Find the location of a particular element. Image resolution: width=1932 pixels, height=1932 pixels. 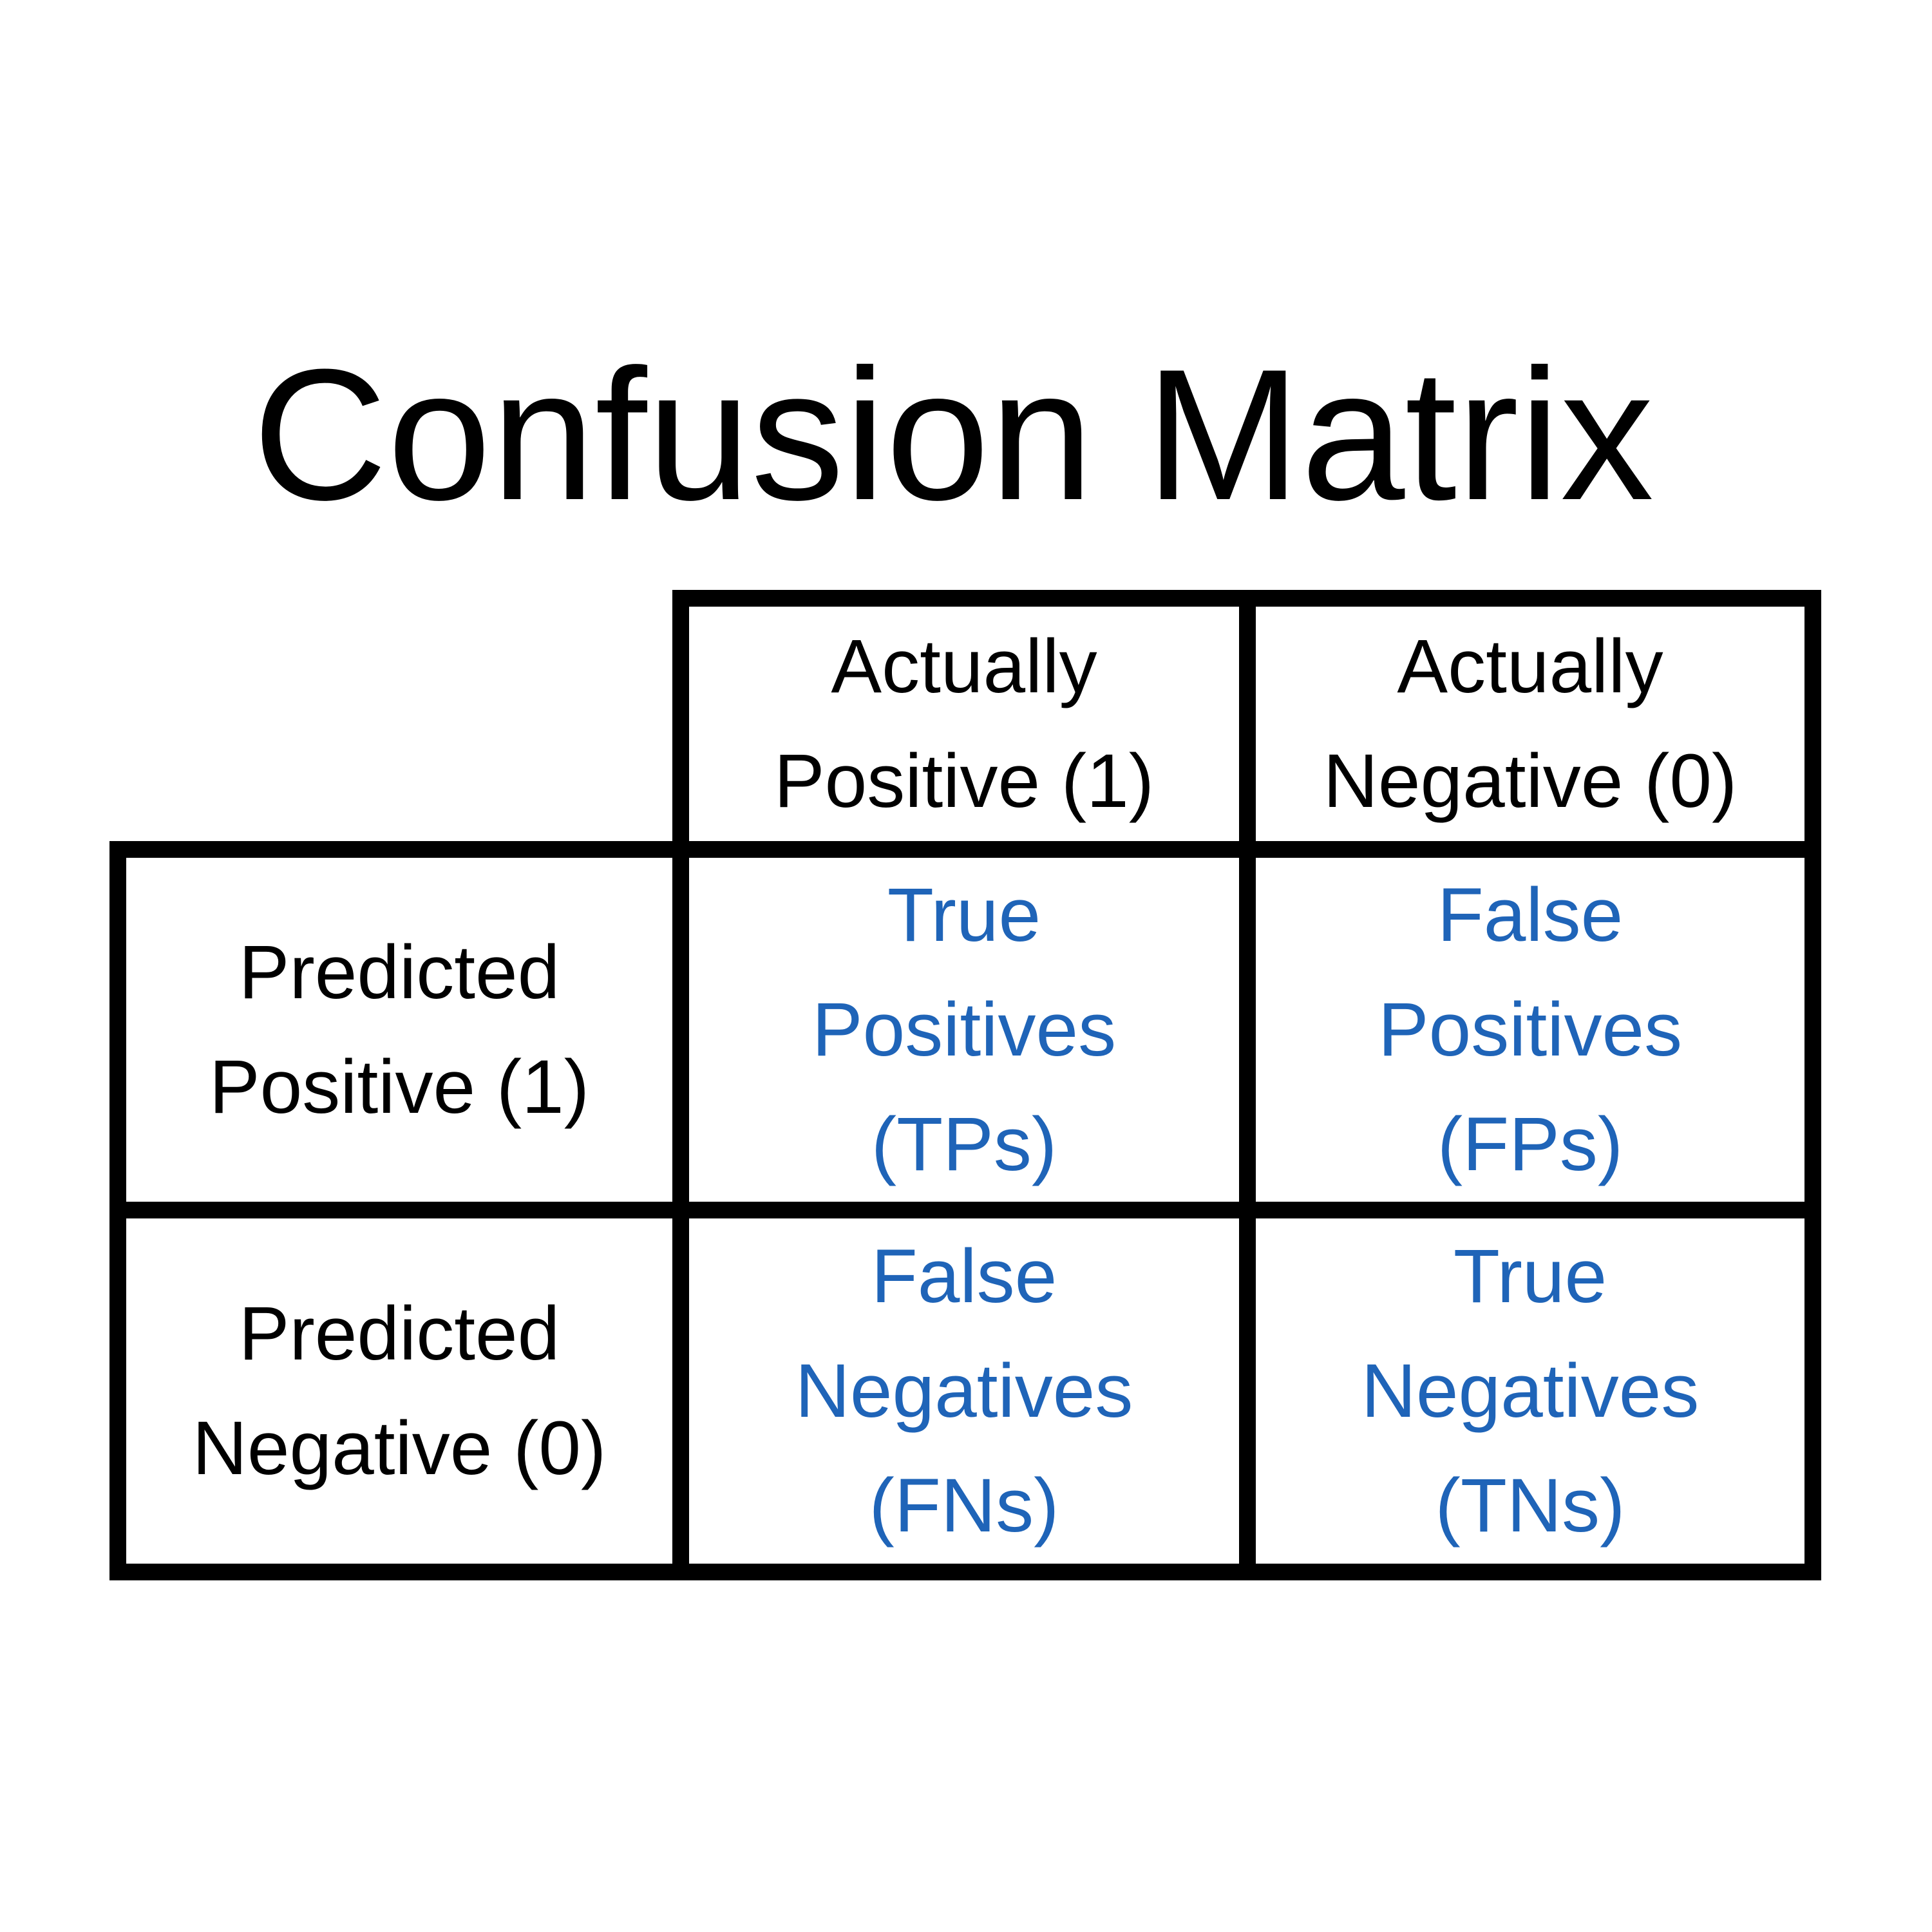

grid-line-right is located at coordinates (1812, 1085).